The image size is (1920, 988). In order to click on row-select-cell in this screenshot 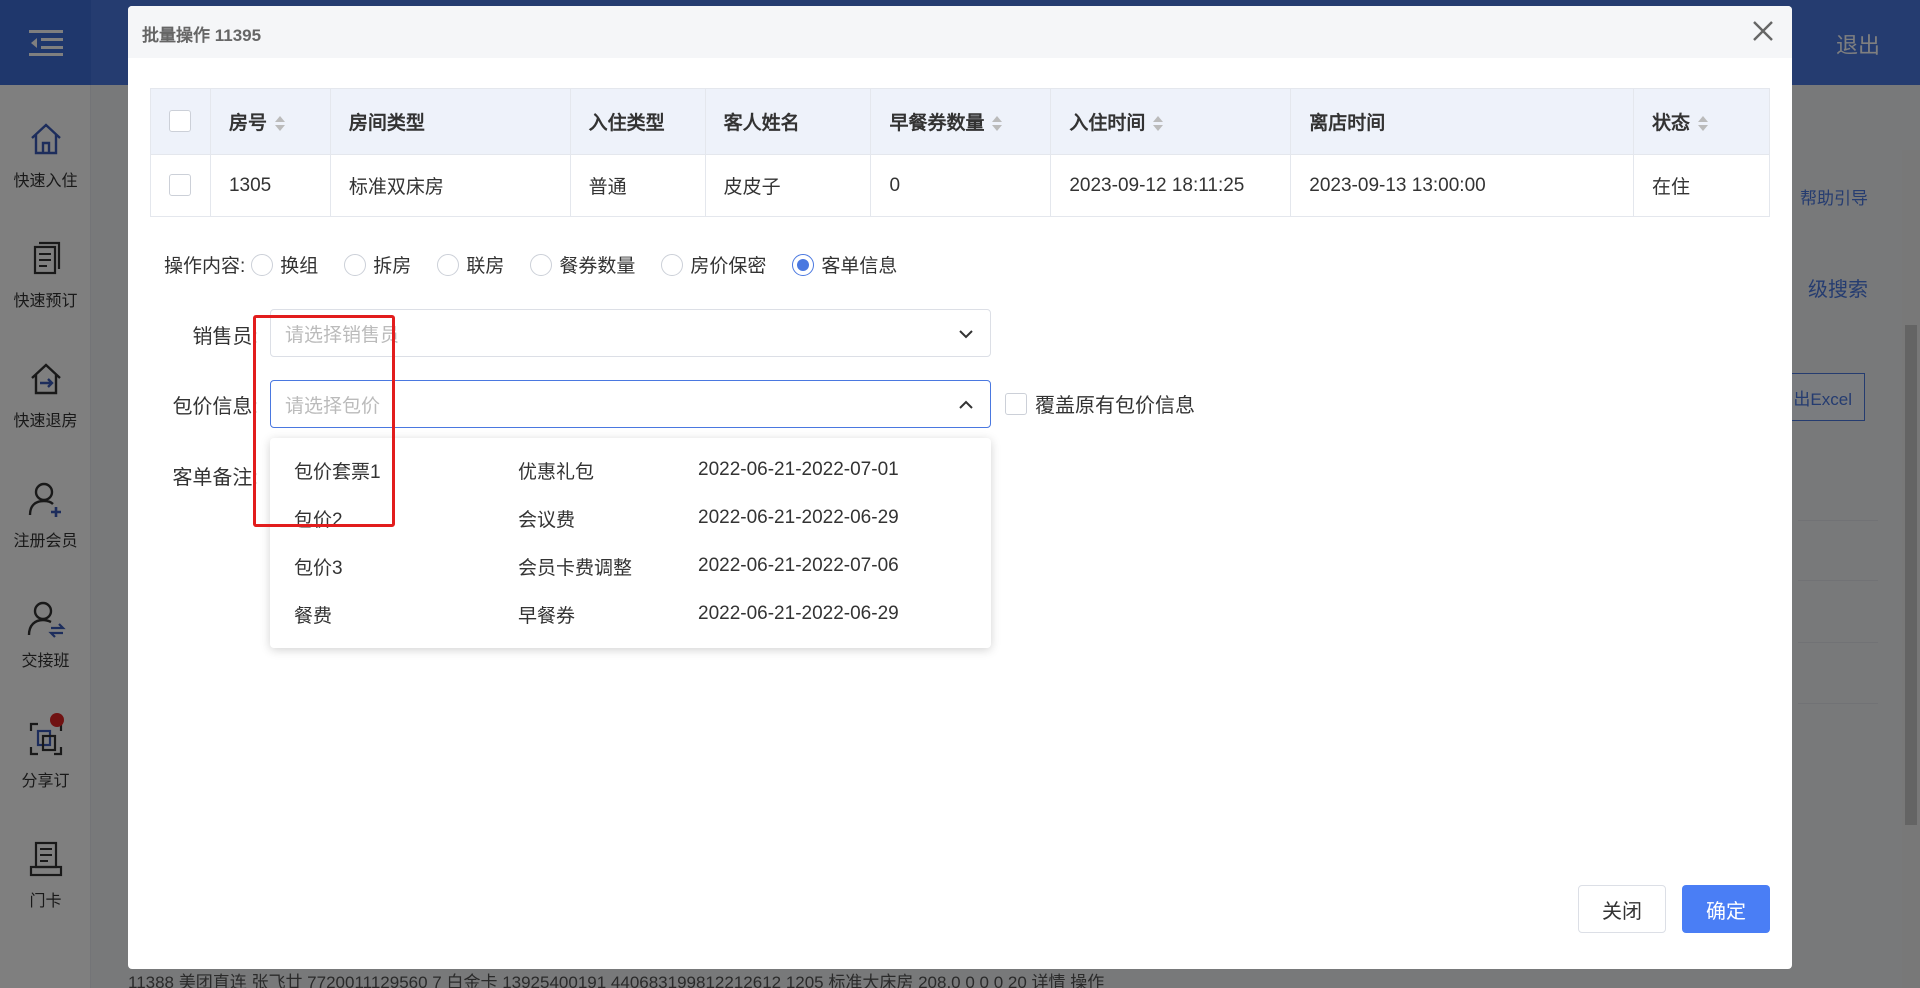, I will do `click(180, 185)`.